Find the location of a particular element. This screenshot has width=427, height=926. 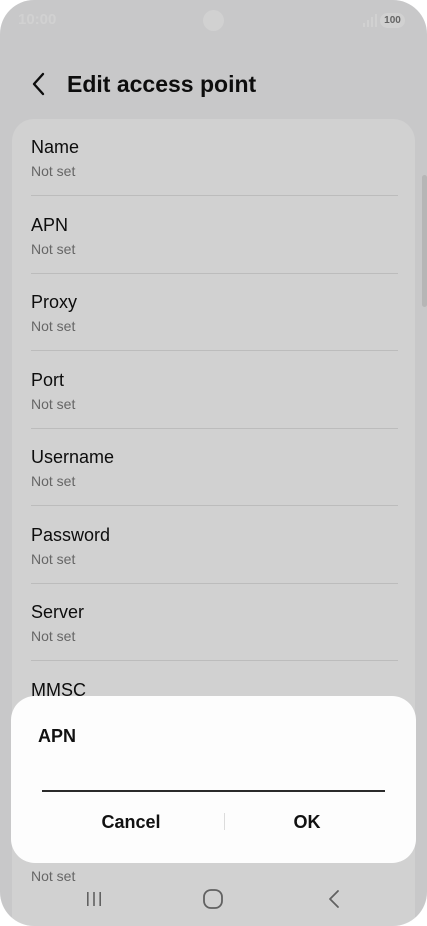

apn-input is located at coordinates (213, 775).